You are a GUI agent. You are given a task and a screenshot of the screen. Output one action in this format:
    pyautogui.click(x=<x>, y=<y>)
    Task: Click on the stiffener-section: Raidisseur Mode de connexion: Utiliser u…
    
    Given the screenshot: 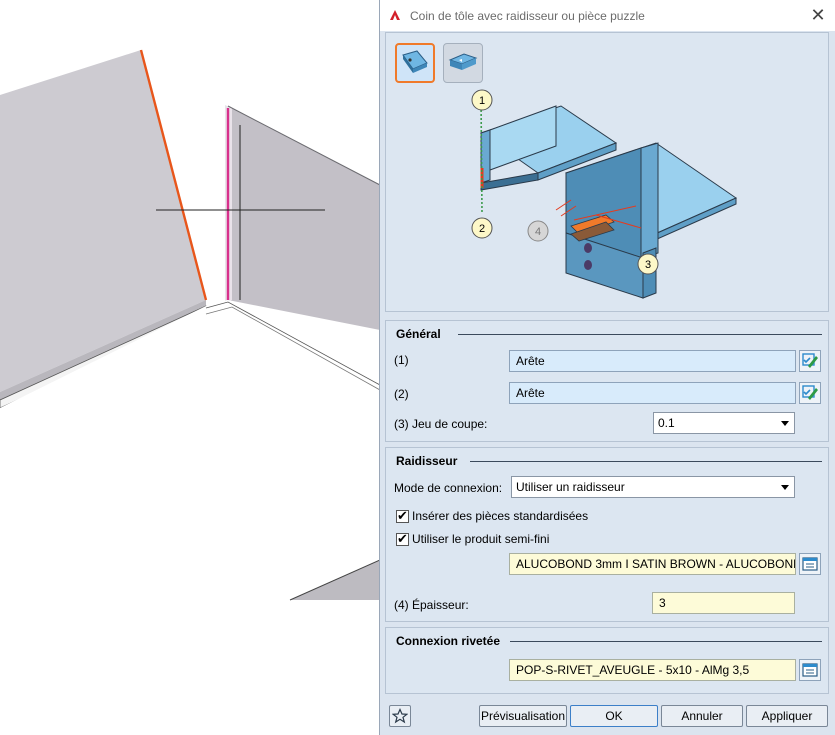 What is the action you would take?
    pyautogui.click(x=607, y=534)
    